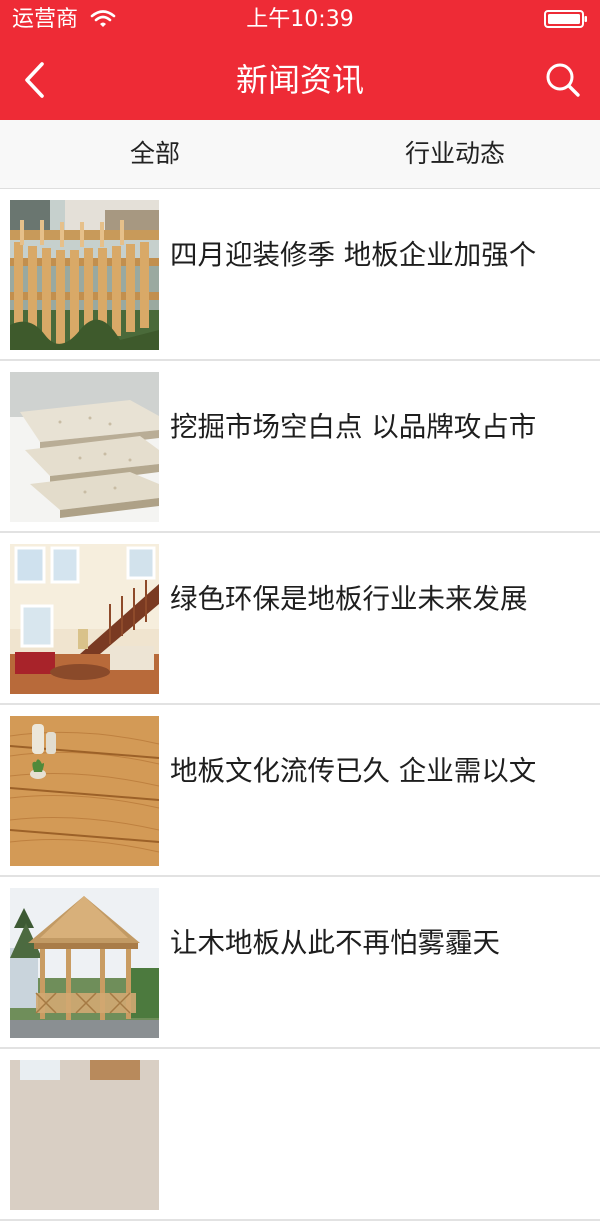 The width and height of the screenshot is (600, 1221). I want to click on navigation-bar: 新闻资讯, so click(300, 80).